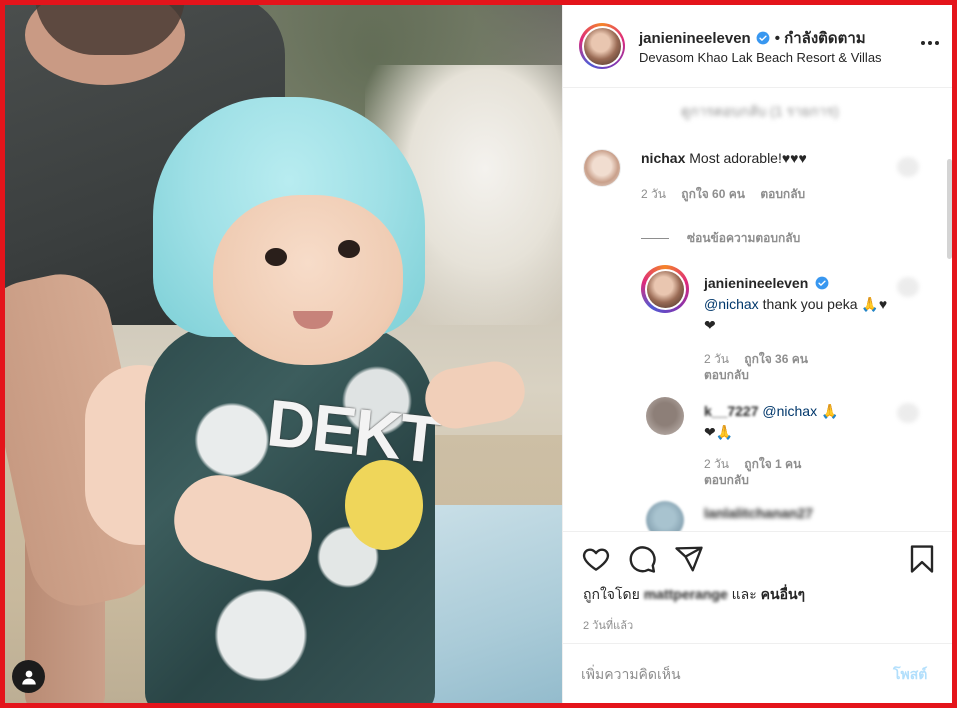 The height and width of the screenshot is (708, 957). Describe the element at coordinates (695, 38) in the screenshot. I see `author-username: janienineeleven` at that location.